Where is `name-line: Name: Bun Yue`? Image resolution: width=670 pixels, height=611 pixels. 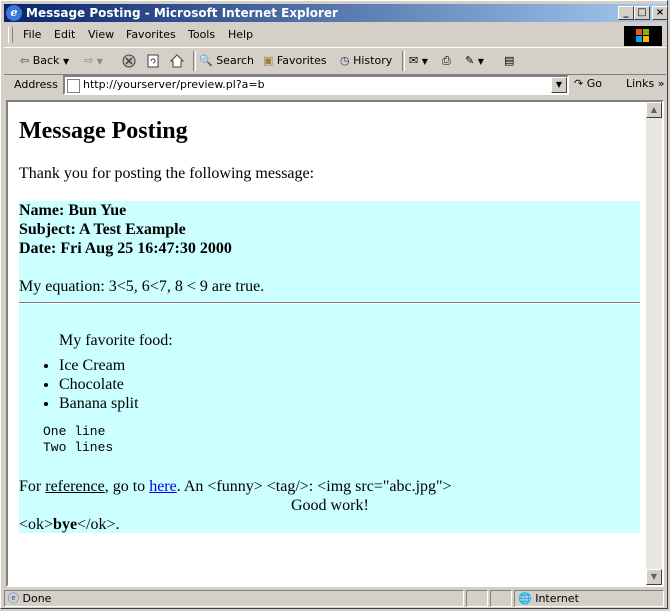
name-line: Name: Bun Yue is located at coordinates (73, 210).